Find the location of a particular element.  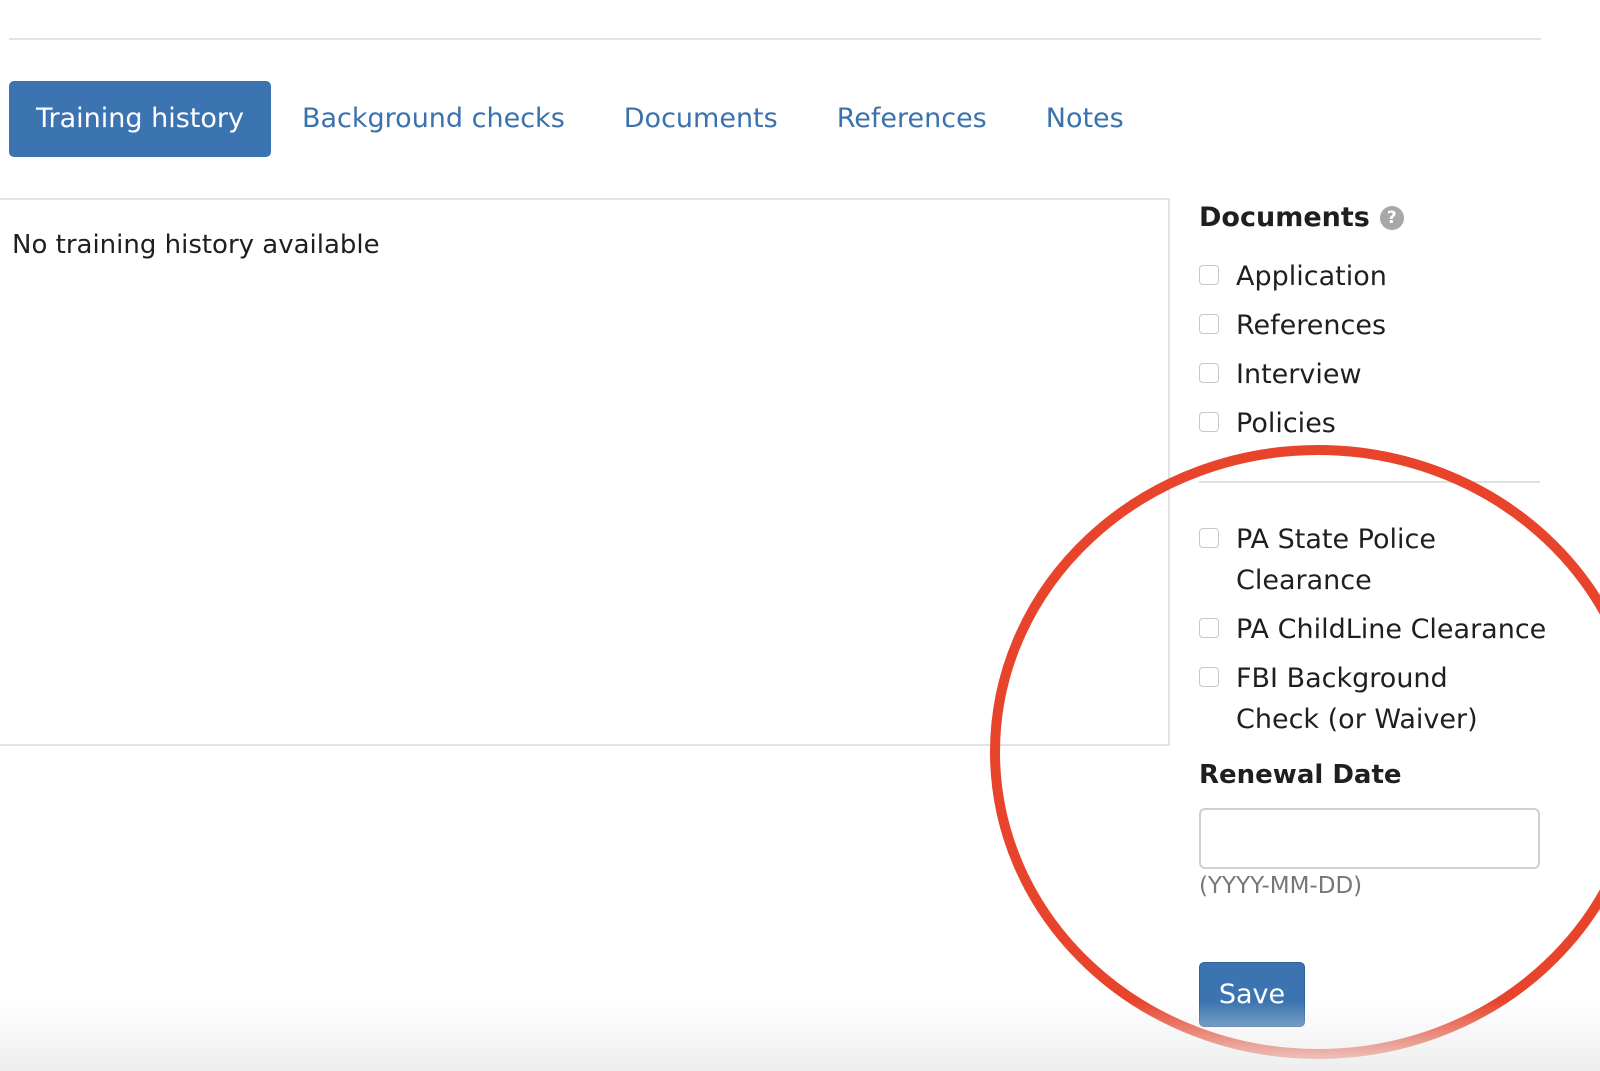

documents-heading: Documents ? is located at coordinates (1301, 217).